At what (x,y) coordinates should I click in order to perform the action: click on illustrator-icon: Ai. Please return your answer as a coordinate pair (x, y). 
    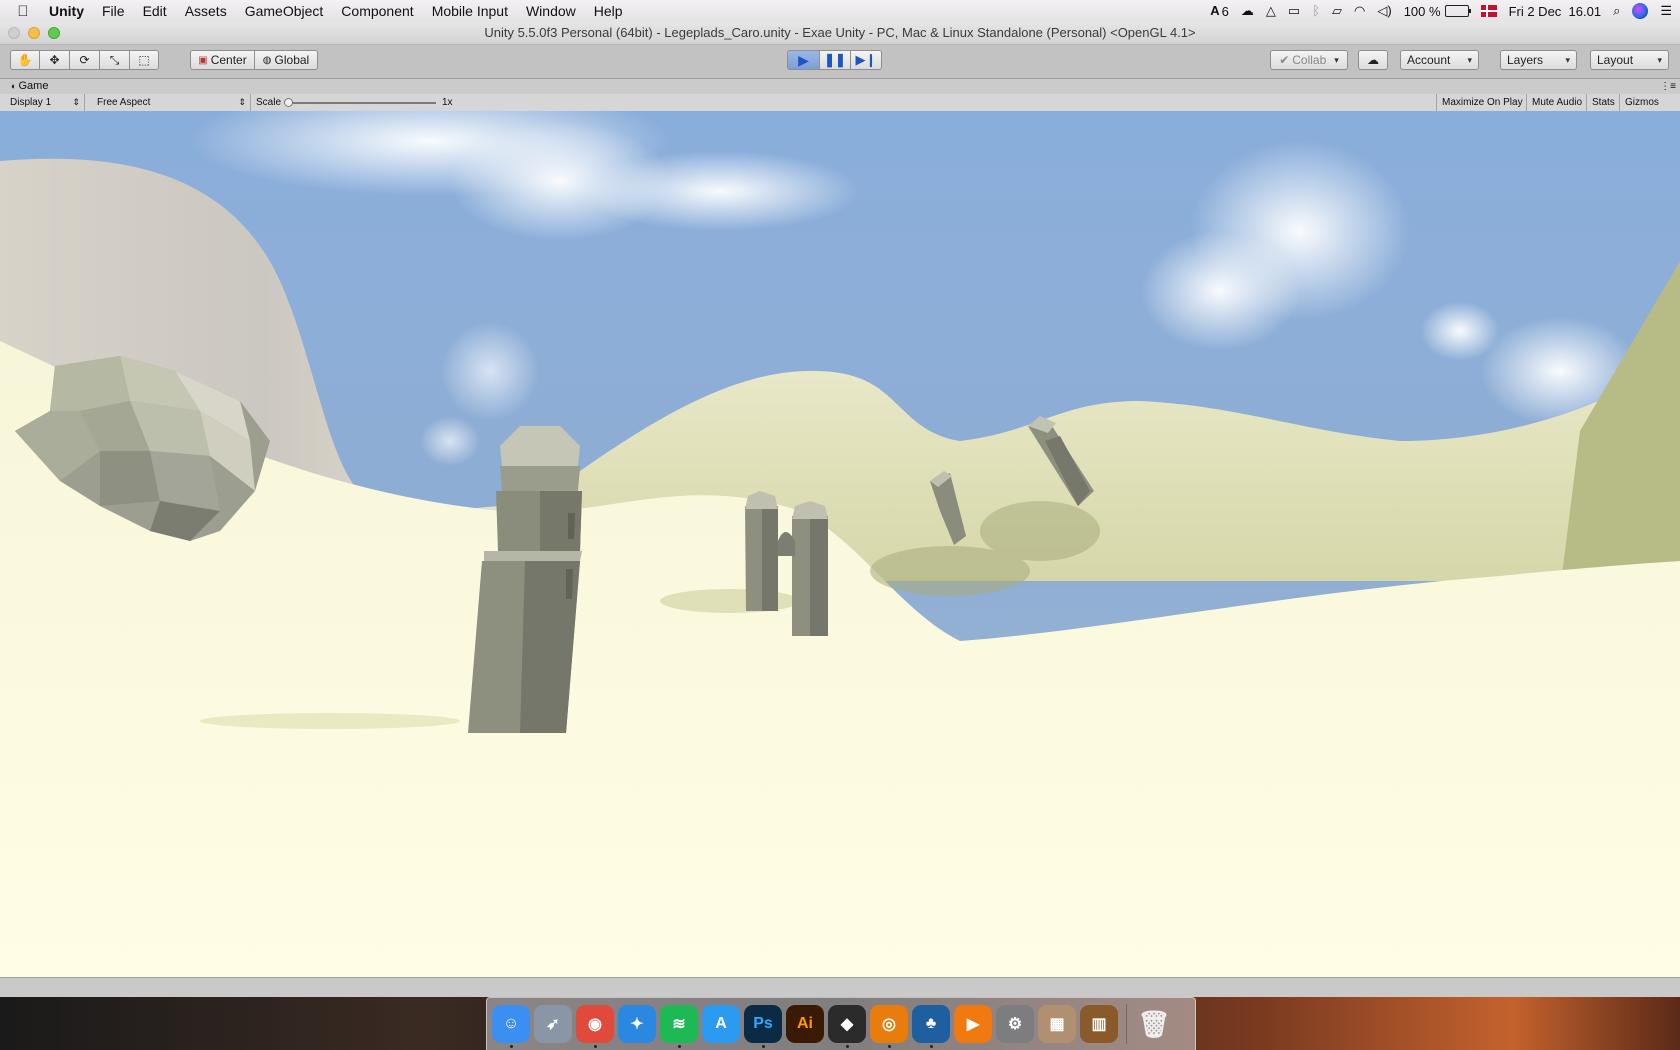
    Looking at the image, I should click on (805, 1023).